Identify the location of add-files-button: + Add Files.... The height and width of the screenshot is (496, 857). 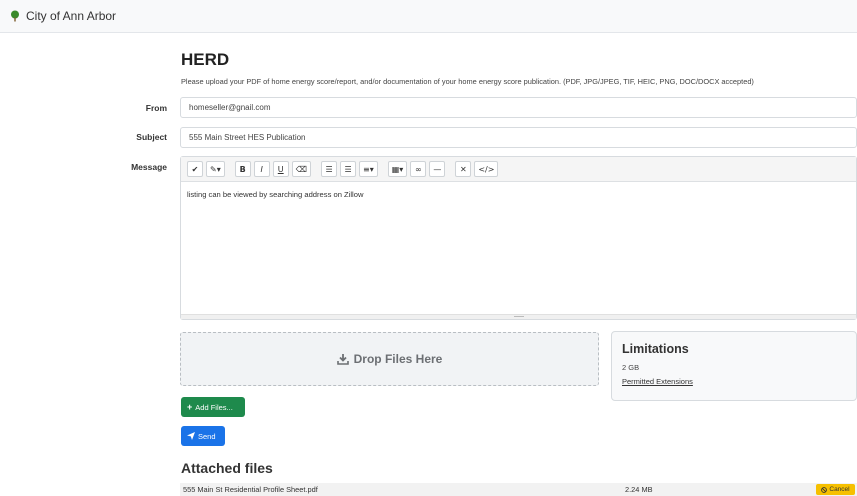
(213, 407).